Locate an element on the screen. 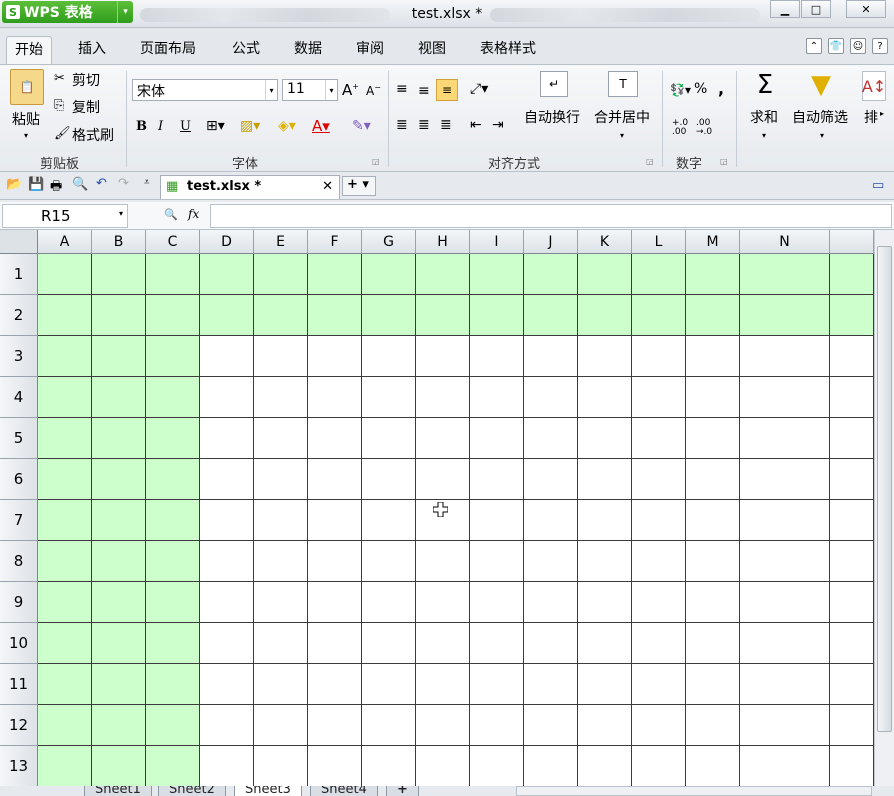 Image resolution: width=894 pixels, height=796 pixels. column-header-i: I is located at coordinates (497, 242).